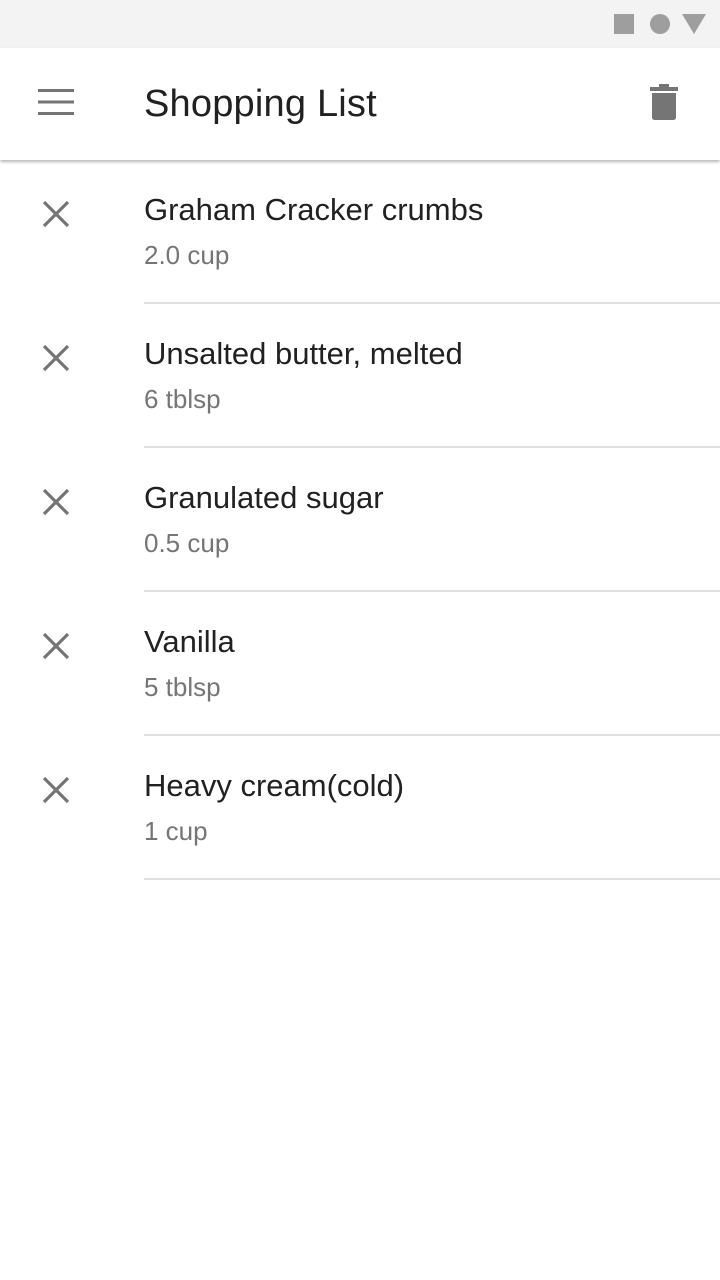  What do you see at coordinates (360, 24) in the screenshot?
I see `status-bar` at bounding box center [360, 24].